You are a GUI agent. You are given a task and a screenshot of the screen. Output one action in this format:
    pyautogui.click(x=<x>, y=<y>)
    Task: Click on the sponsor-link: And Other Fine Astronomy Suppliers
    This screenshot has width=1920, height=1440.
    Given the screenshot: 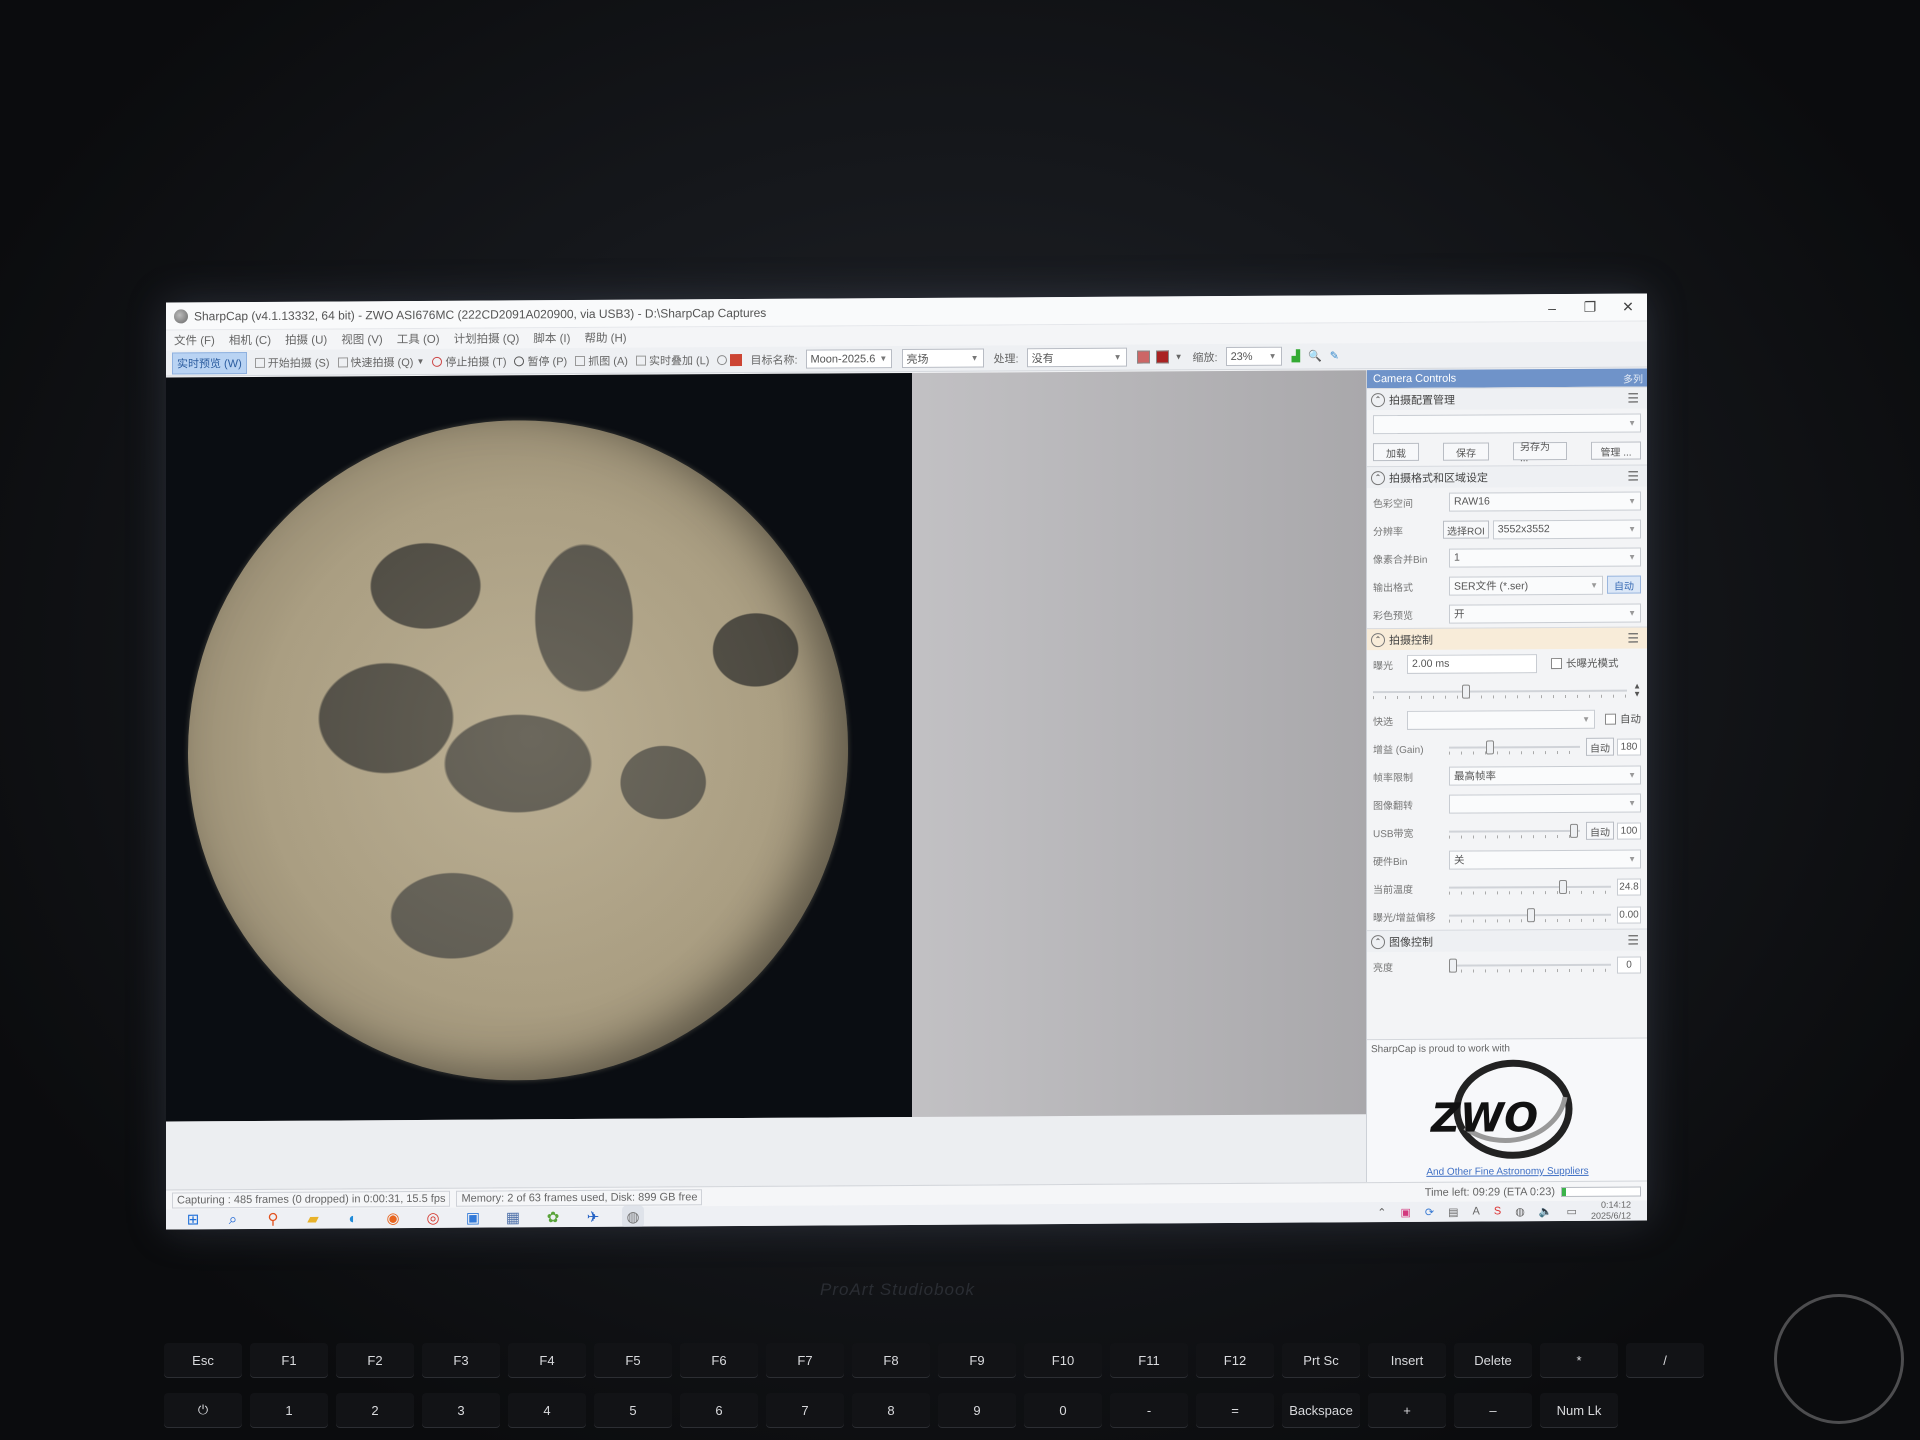 What is the action you would take?
    pyautogui.click(x=1507, y=1171)
    